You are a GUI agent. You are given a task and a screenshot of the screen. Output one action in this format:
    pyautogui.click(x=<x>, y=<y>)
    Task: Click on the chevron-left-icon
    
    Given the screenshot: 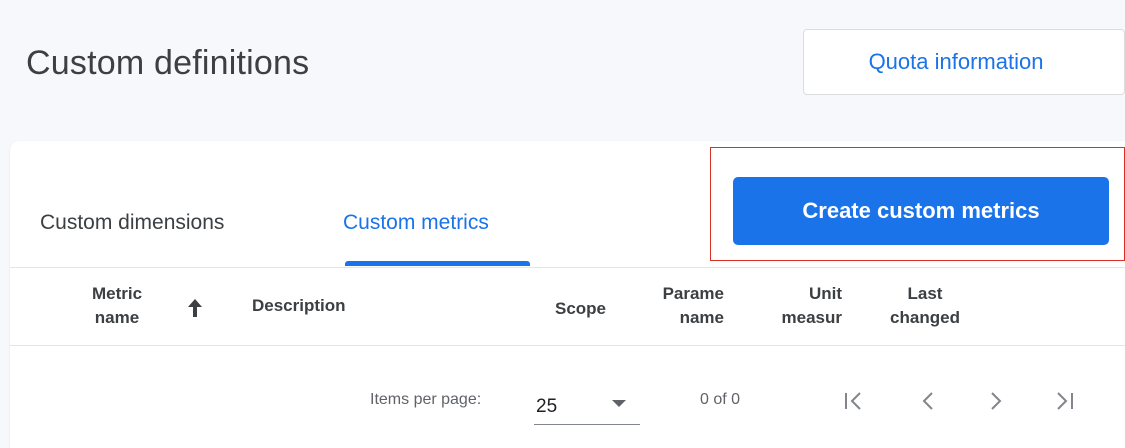 What is the action you would take?
    pyautogui.click(x=927, y=401)
    